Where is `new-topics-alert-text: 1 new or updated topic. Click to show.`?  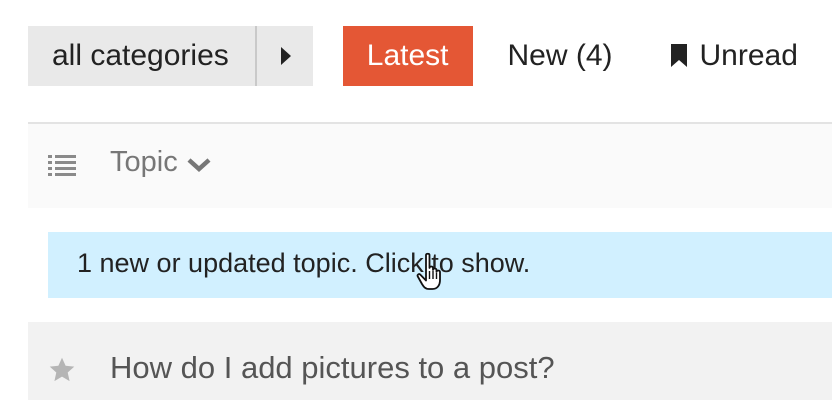
new-topics-alert-text: 1 new or updated topic. Click to show. is located at coordinates (304, 263).